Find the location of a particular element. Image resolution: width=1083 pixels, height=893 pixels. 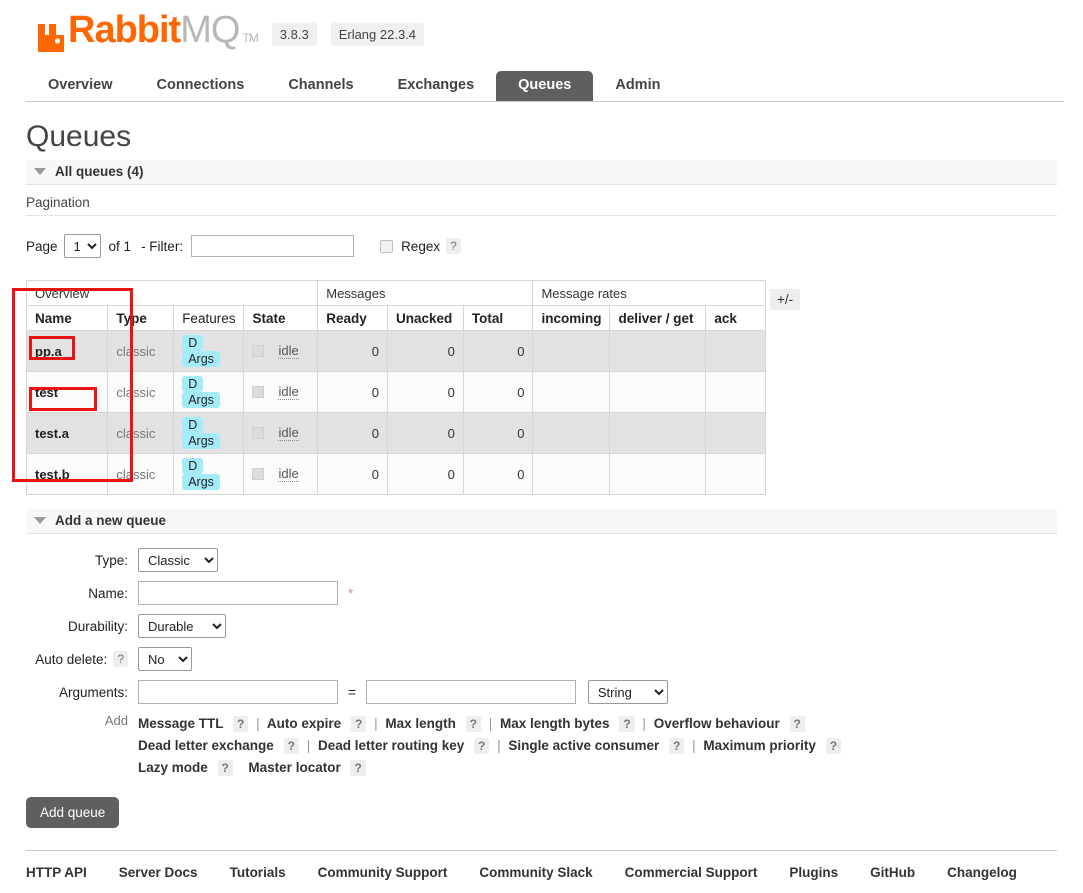

cell-unacked: 0 is located at coordinates (425, 433).